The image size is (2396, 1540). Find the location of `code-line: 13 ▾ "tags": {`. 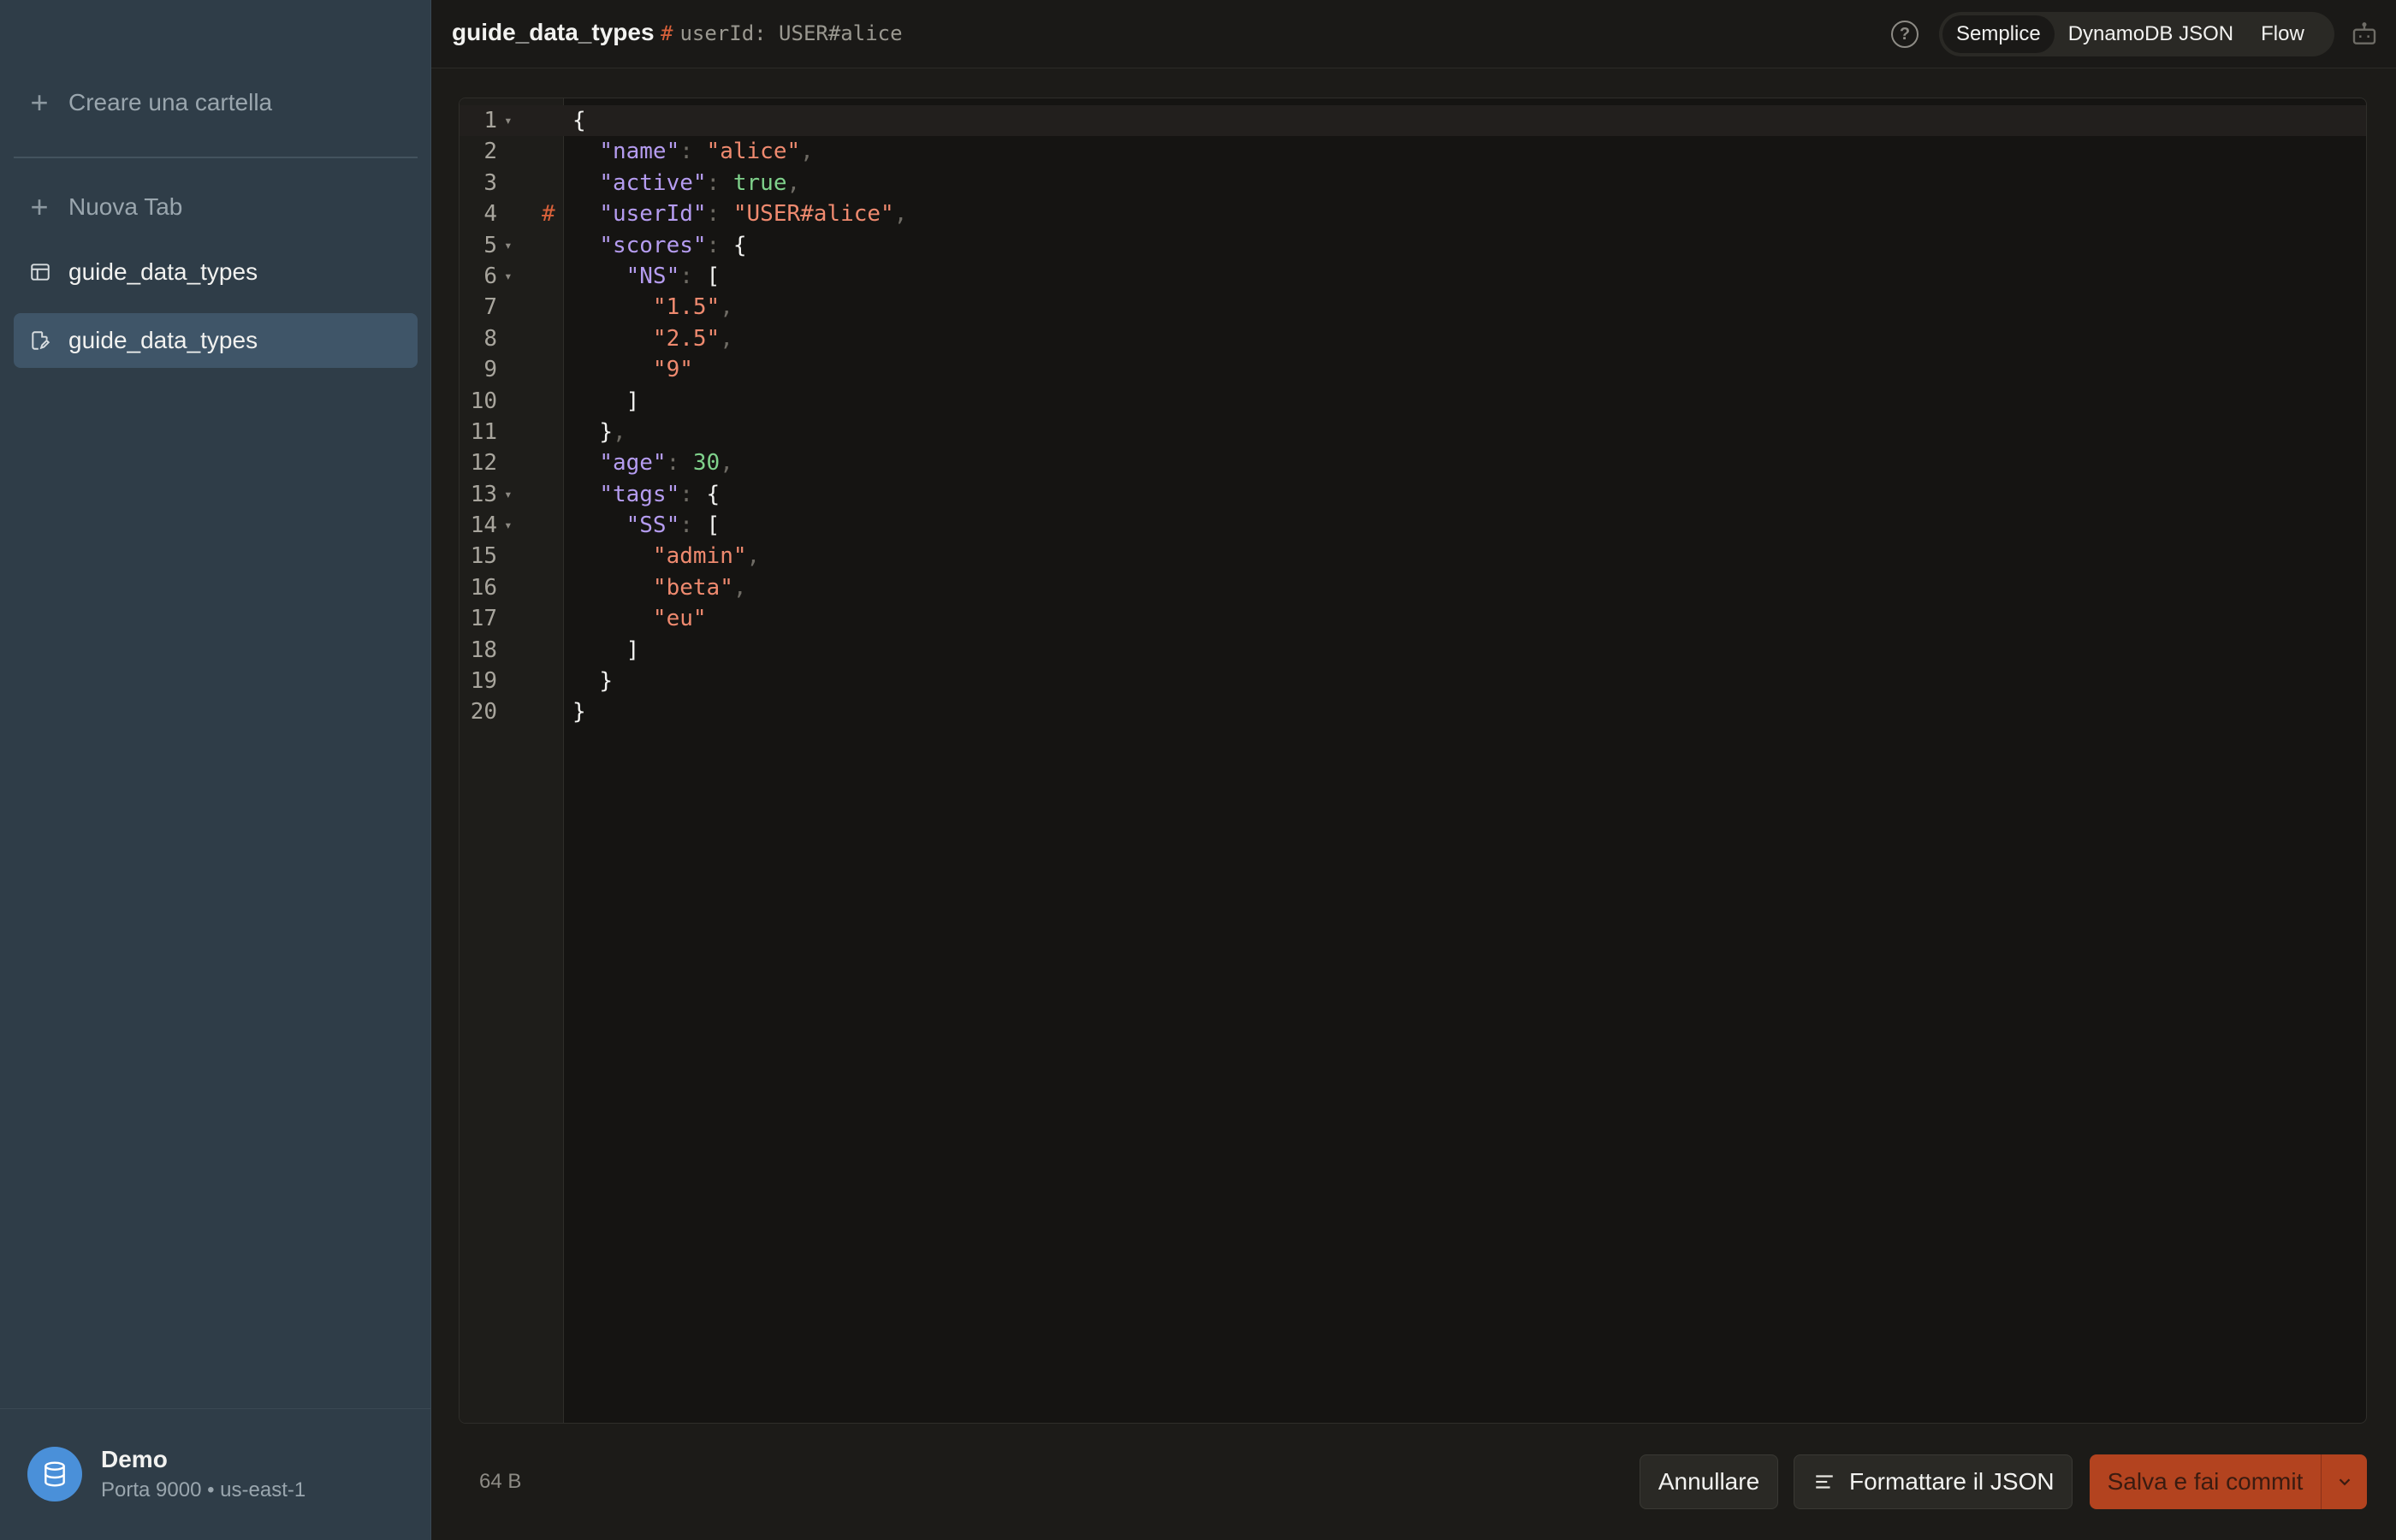

code-line: 13 ▾ "tags": { is located at coordinates (1413, 494).